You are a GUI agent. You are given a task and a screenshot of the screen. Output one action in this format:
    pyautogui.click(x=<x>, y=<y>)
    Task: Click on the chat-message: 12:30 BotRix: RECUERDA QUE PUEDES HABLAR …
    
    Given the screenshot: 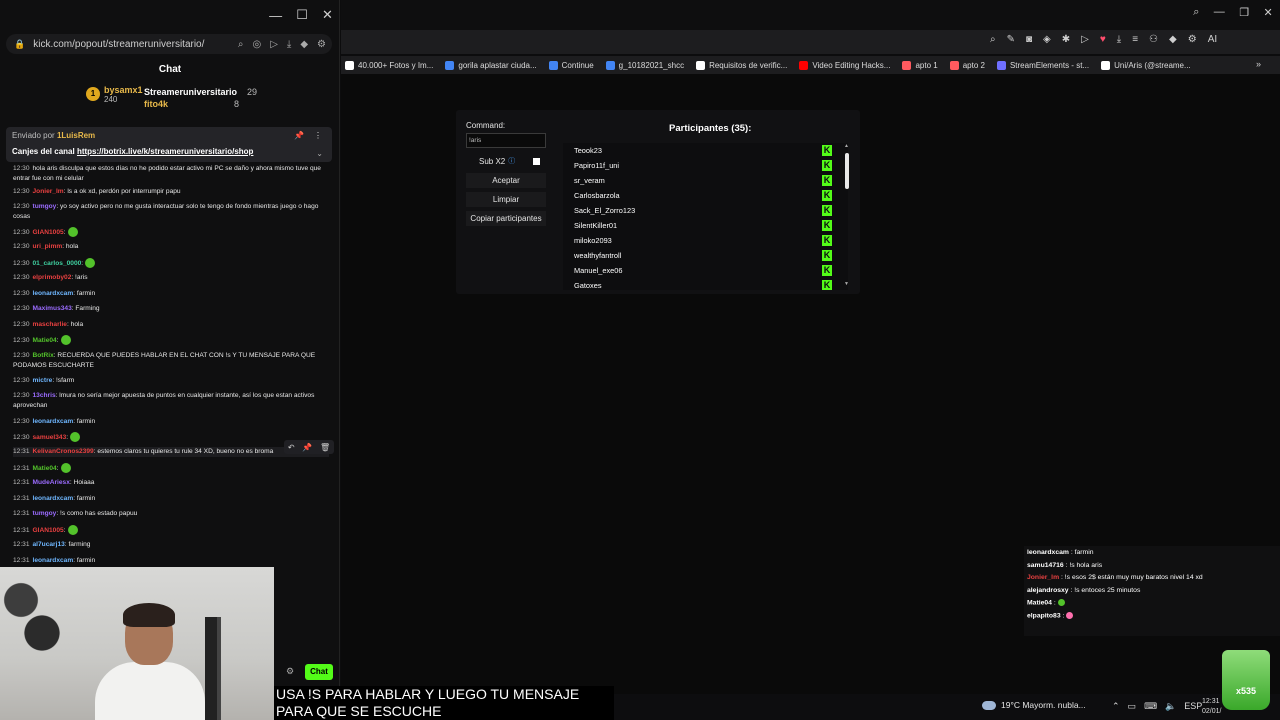 What is the action you would take?
    pyautogui.click(x=171, y=361)
    